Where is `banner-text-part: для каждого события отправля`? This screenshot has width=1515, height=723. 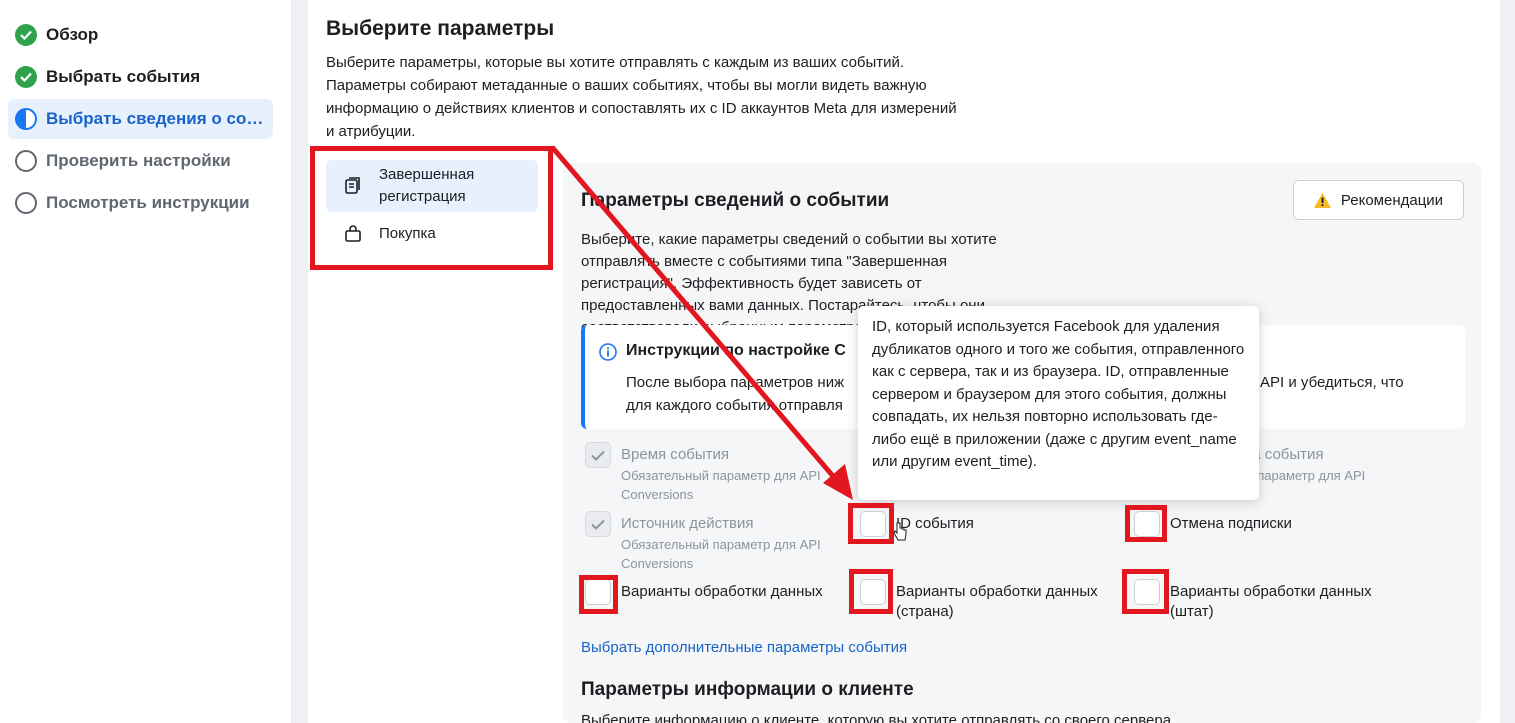 banner-text-part: для каждого события отправля is located at coordinates (734, 405).